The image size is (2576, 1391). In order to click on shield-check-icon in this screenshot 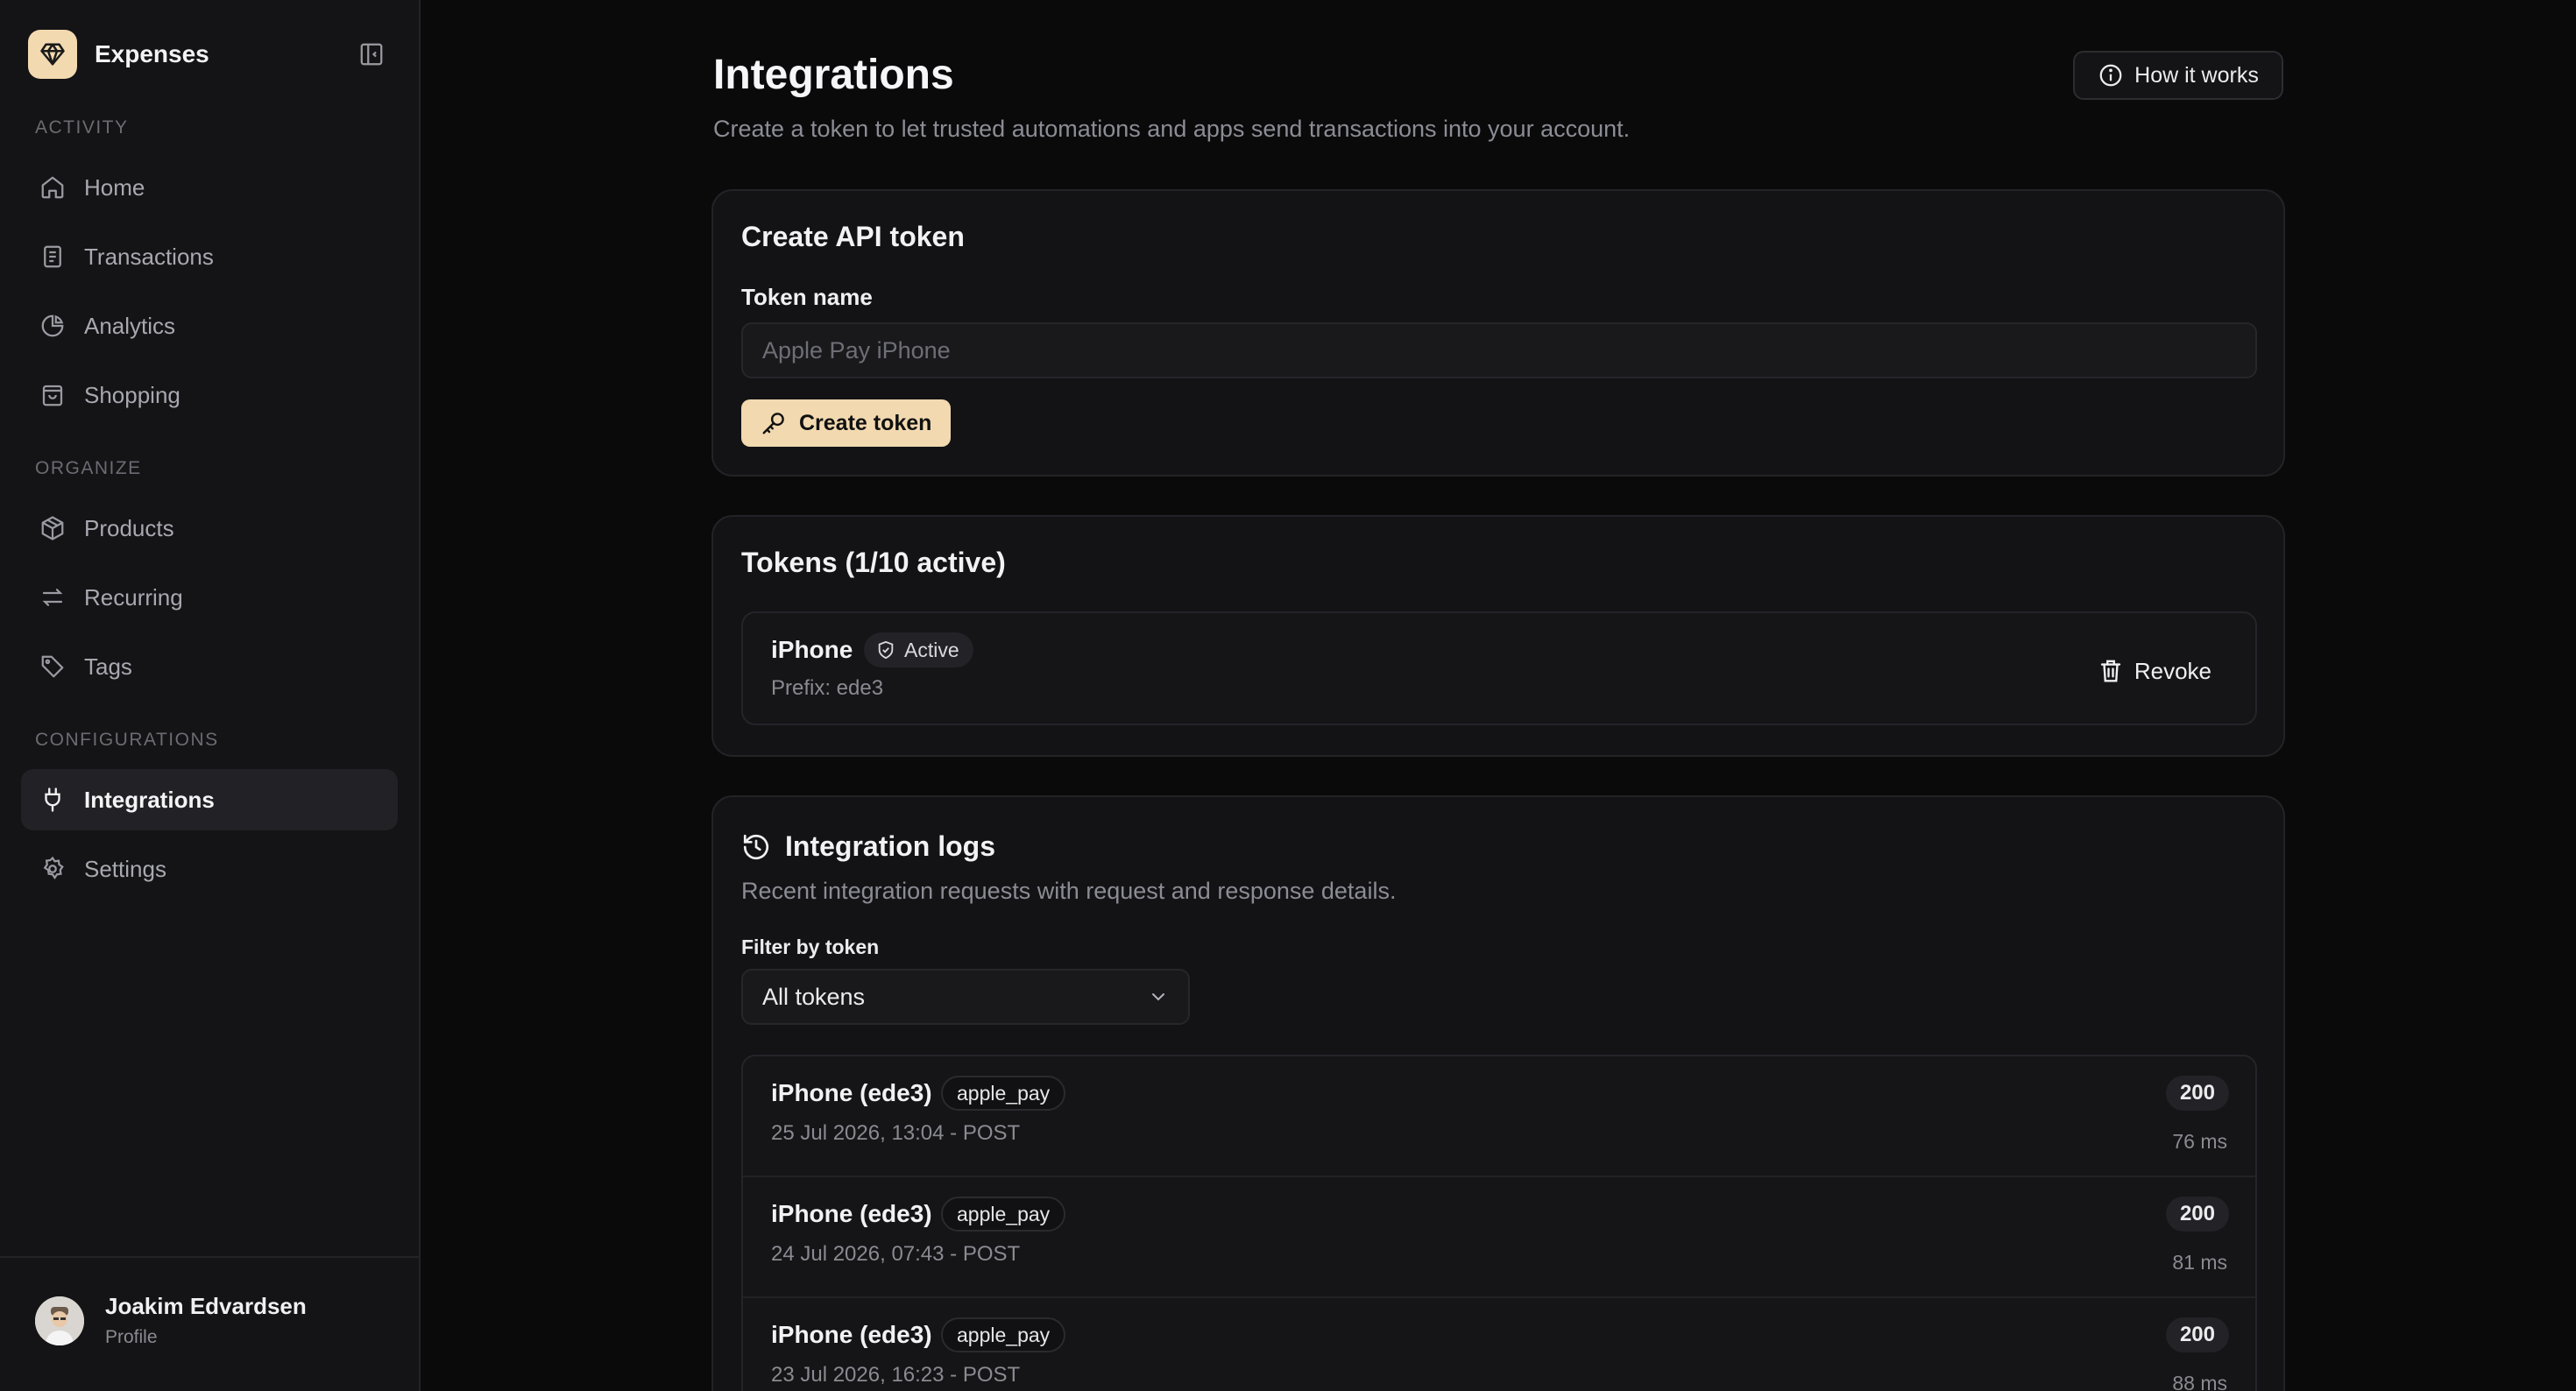, I will do `click(886, 650)`.